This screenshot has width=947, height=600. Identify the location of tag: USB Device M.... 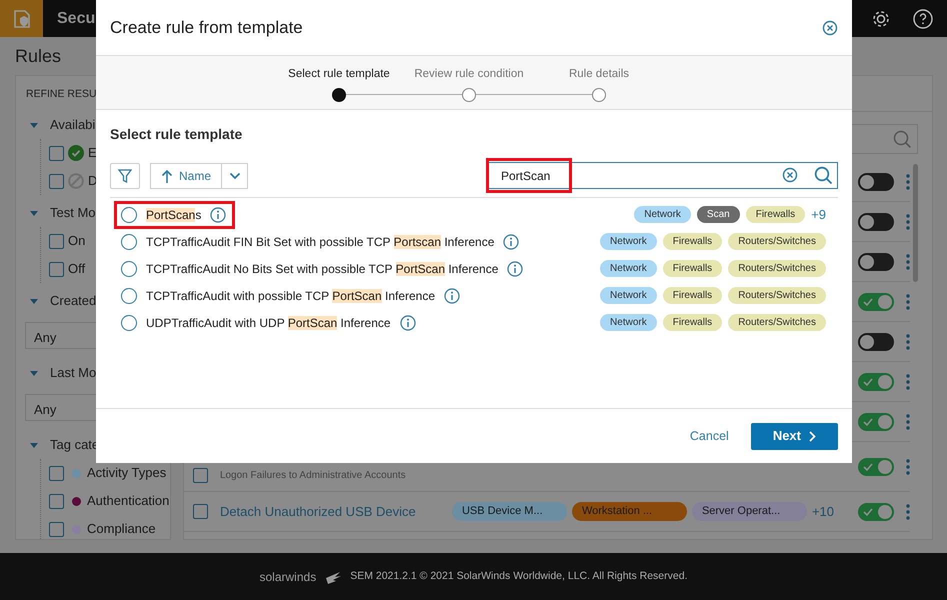
(509, 511).